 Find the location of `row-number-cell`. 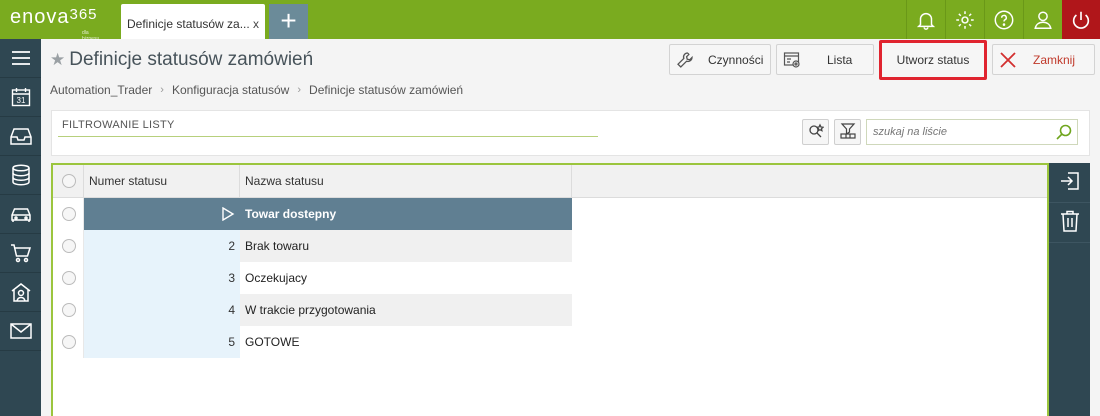

row-number-cell is located at coordinates (162, 214).